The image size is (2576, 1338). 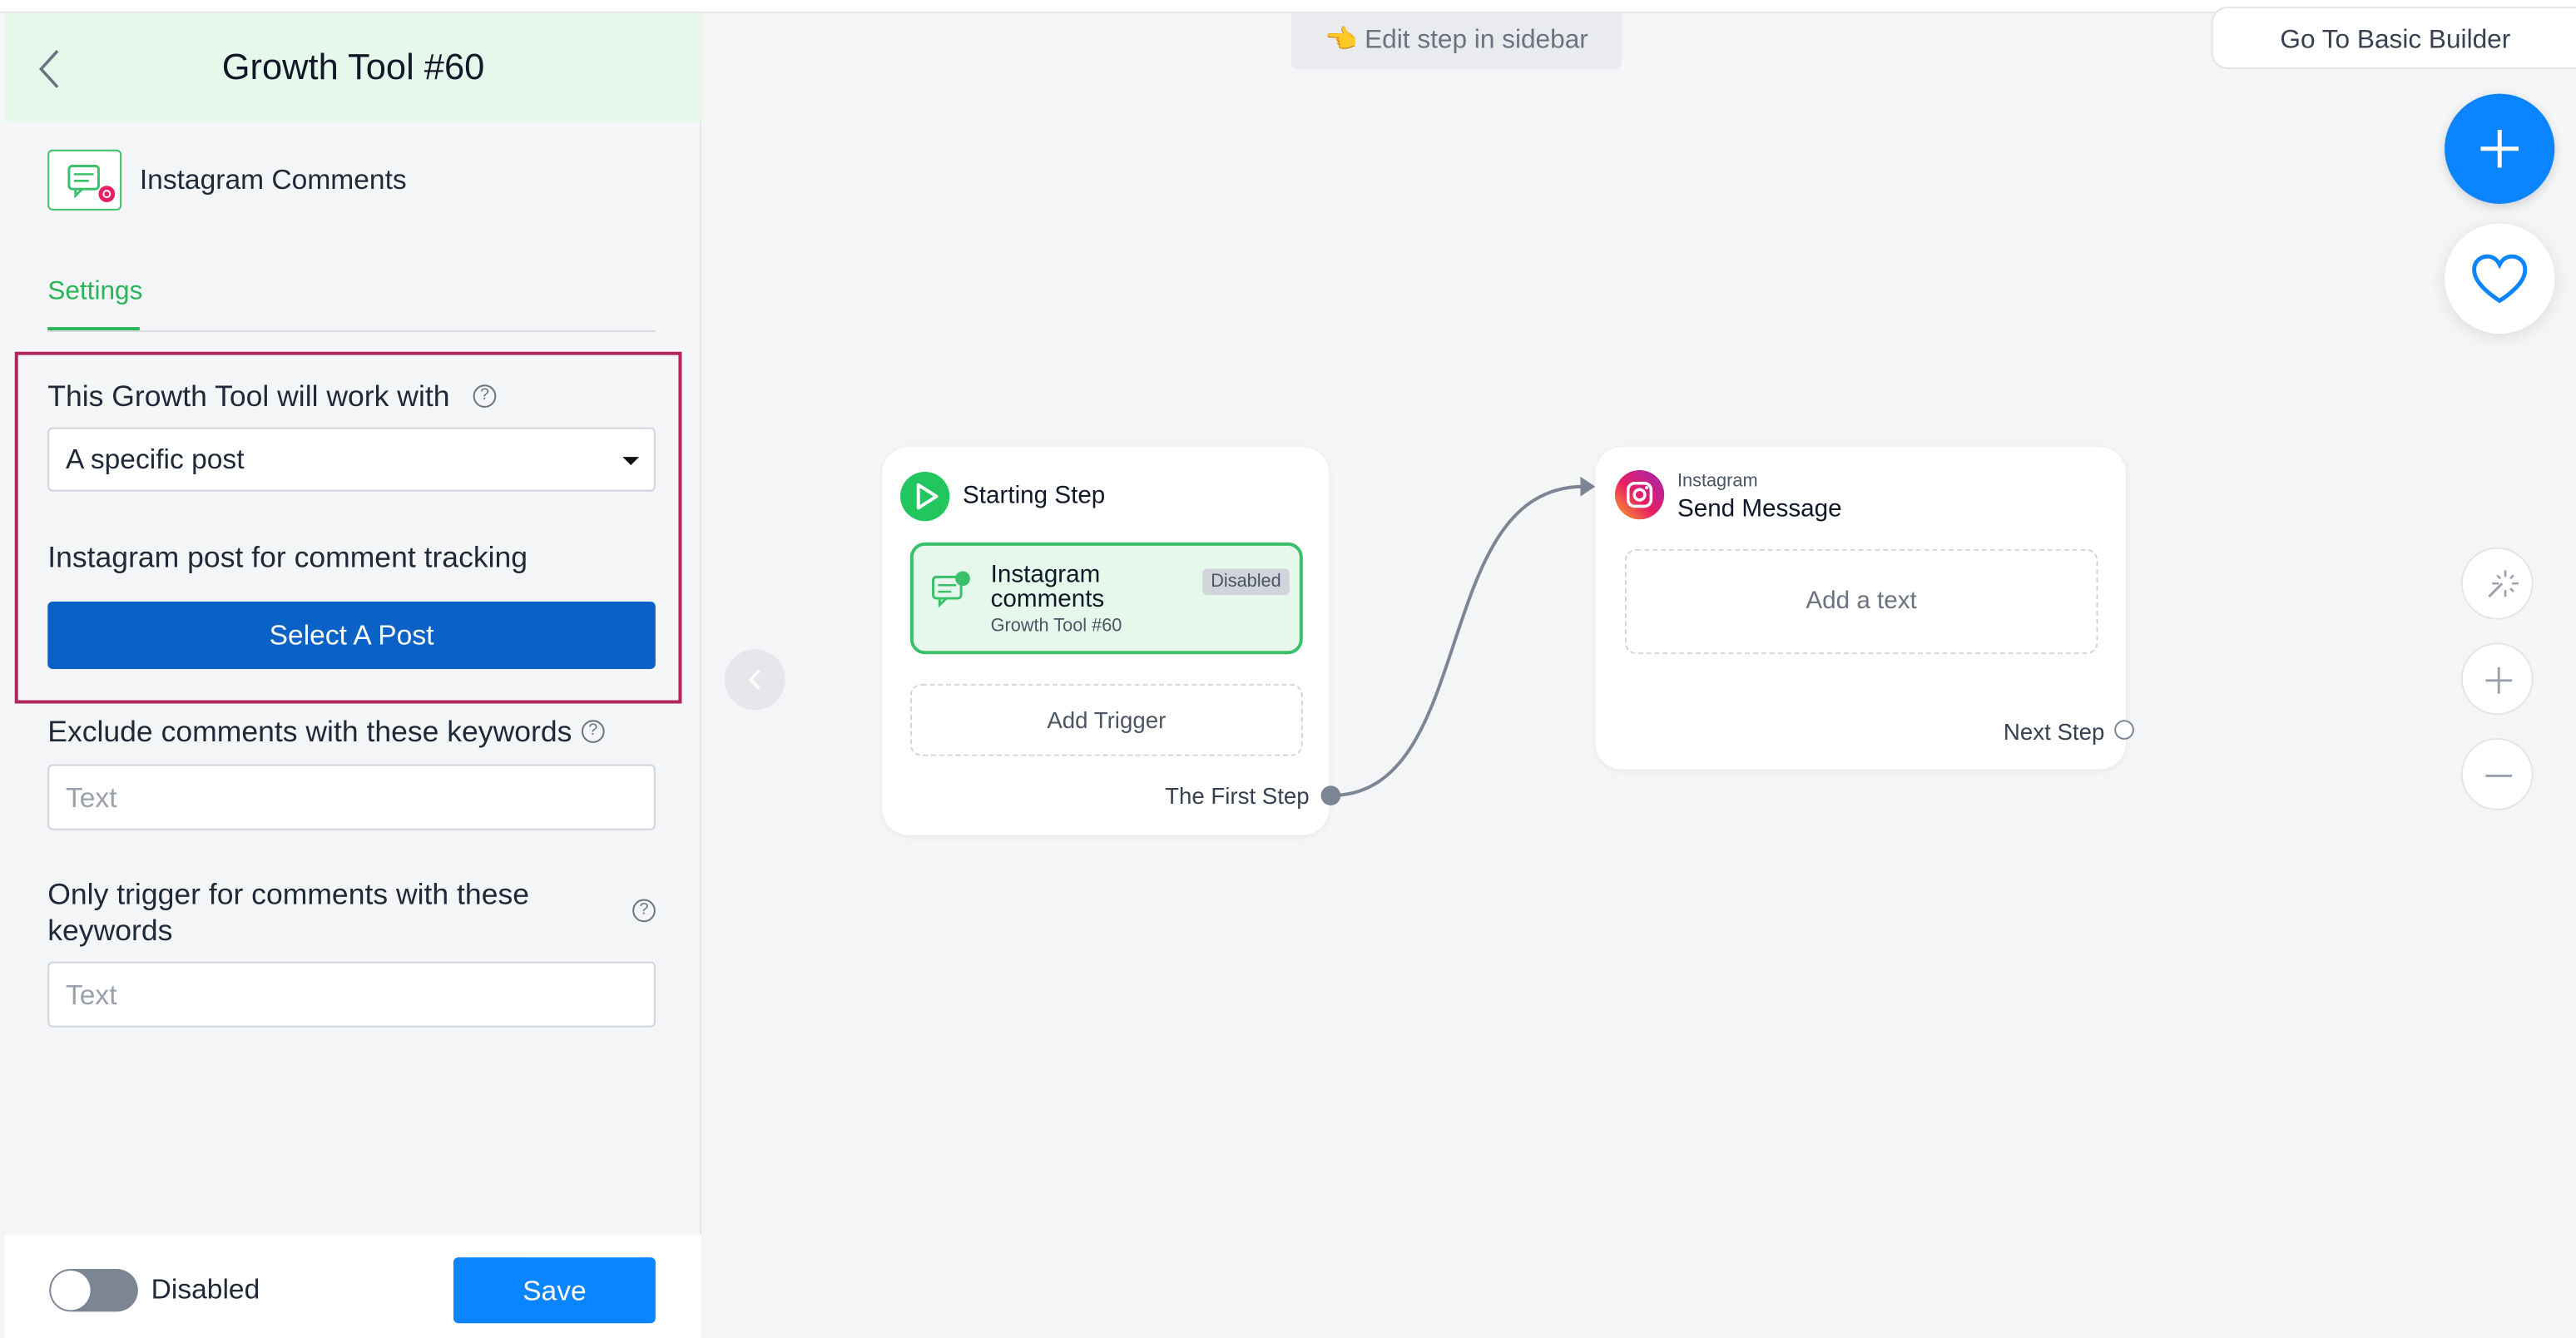 What do you see at coordinates (351, 331) in the screenshot?
I see `tab-divider` at bounding box center [351, 331].